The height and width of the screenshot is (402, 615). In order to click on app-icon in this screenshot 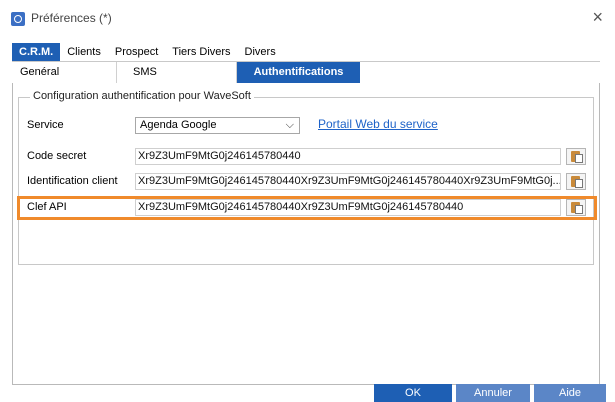, I will do `click(18, 19)`.